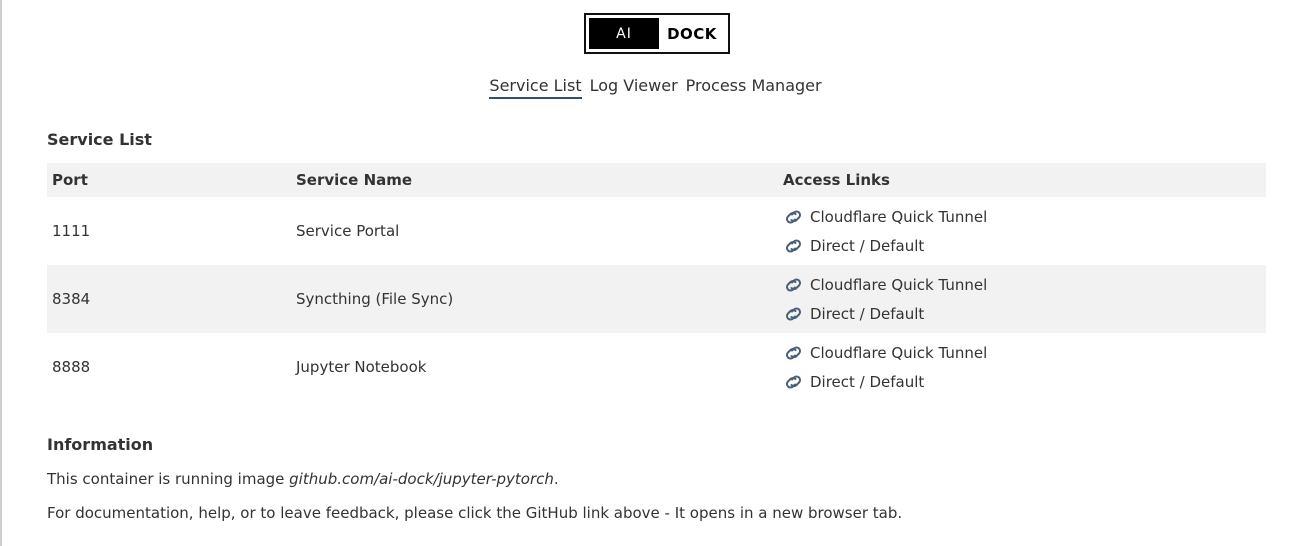  I want to click on logo-ai-block: AI, so click(624, 33).